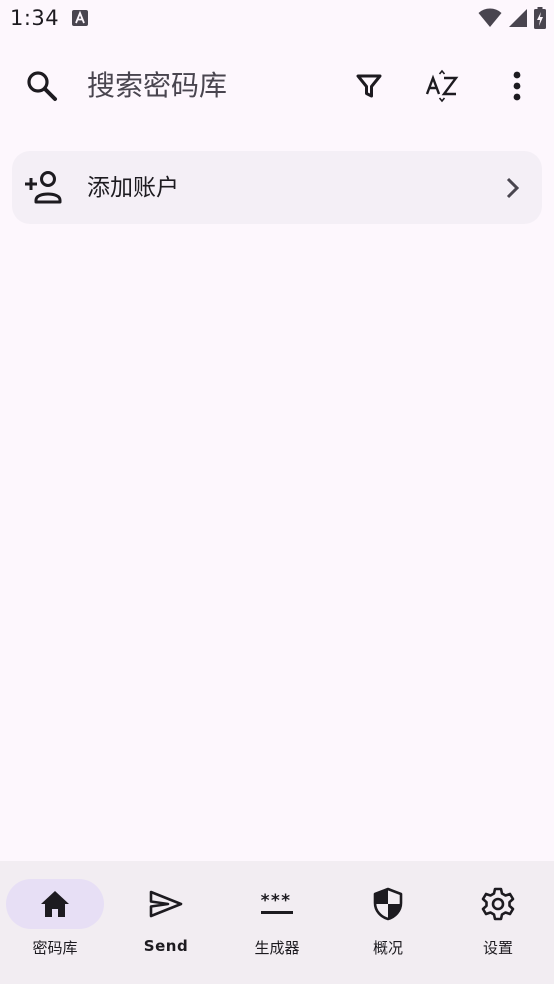 The width and height of the screenshot is (554, 984). Describe the element at coordinates (498, 904) in the screenshot. I see `gear-icon` at that location.